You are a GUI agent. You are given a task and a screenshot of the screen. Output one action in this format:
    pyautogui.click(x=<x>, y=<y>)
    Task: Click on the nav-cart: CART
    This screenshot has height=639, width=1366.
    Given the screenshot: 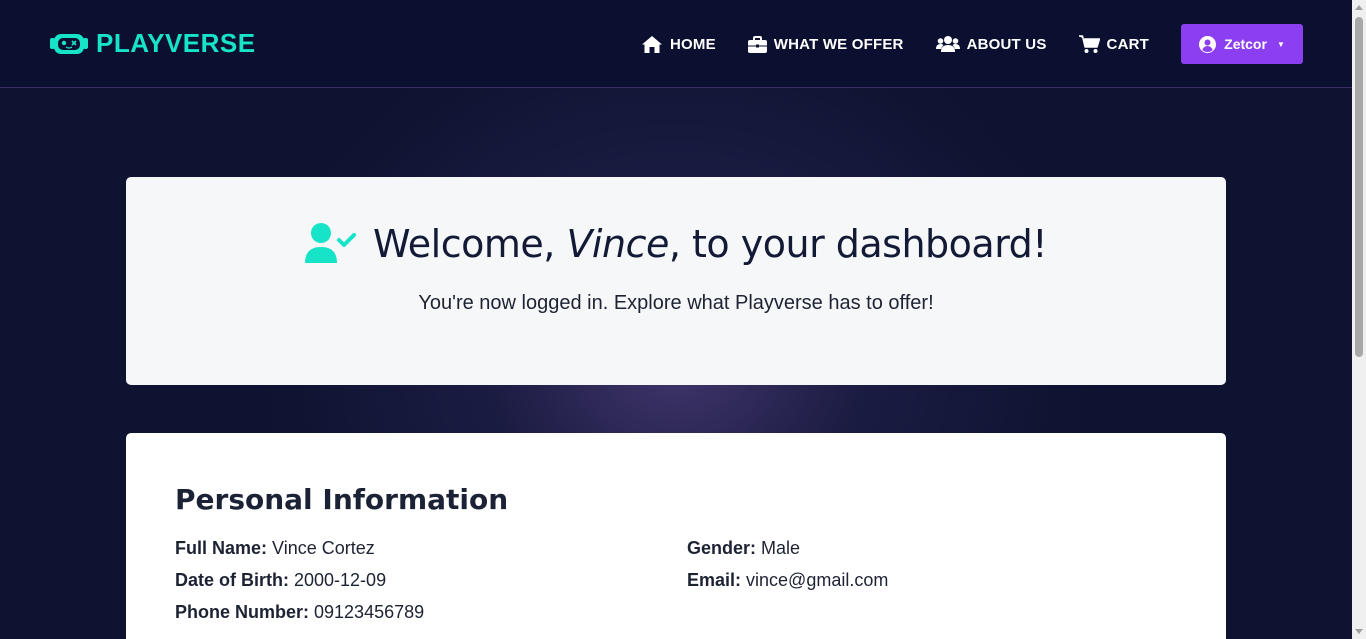 What is the action you would take?
    pyautogui.click(x=1113, y=44)
    